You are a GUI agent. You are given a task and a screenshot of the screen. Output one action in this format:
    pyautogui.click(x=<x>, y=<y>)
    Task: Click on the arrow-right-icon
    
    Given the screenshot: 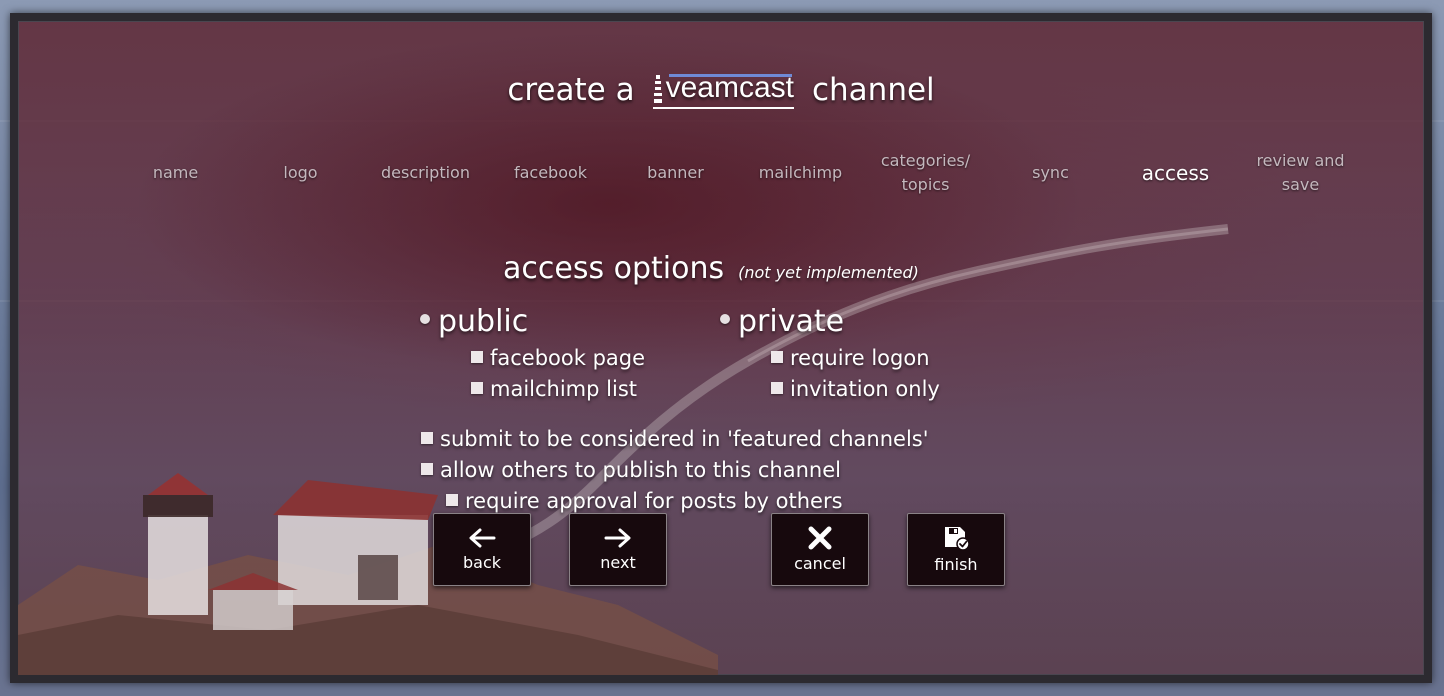 What is the action you would take?
    pyautogui.click(x=617, y=538)
    